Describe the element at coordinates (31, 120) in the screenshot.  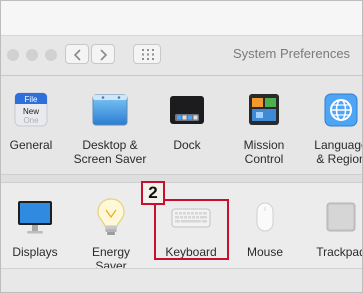
I see `general-icon-one-text: One` at that location.